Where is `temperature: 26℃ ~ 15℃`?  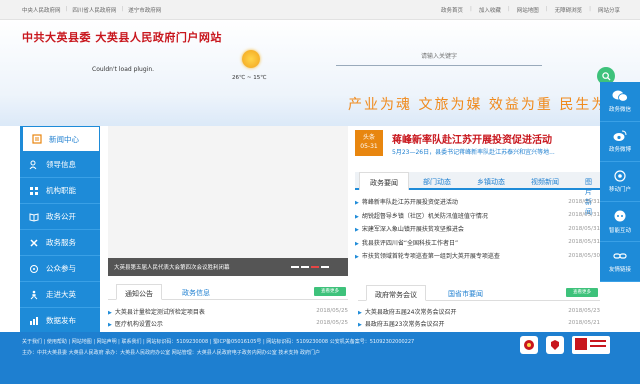
temperature: 26℃ ~ 15℃ is located at coordinates (249, 78).